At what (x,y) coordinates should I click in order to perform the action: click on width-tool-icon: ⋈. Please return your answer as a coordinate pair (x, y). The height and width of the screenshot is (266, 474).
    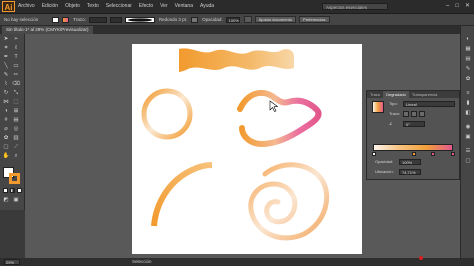
    Looking at the image, I should click on (6, 102).